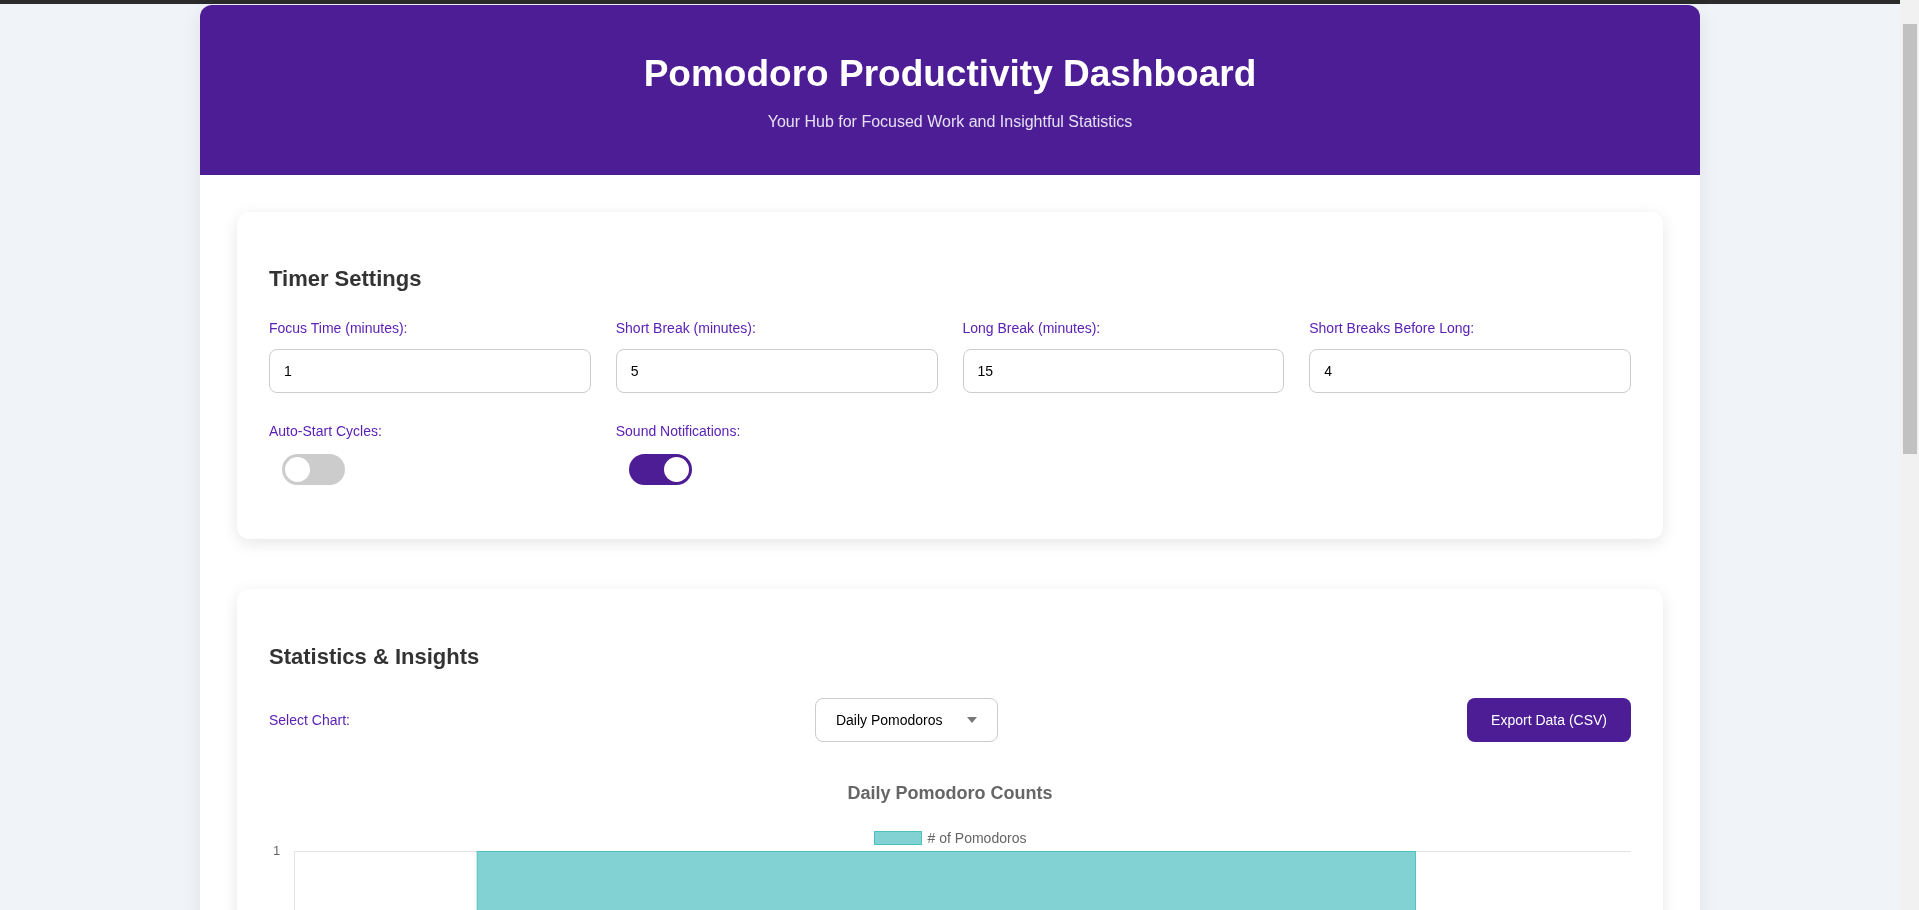  What do you see at coordinates (430, 371) in the screenshot?
I see `number-input: 1` at bounding box center [430, 371].